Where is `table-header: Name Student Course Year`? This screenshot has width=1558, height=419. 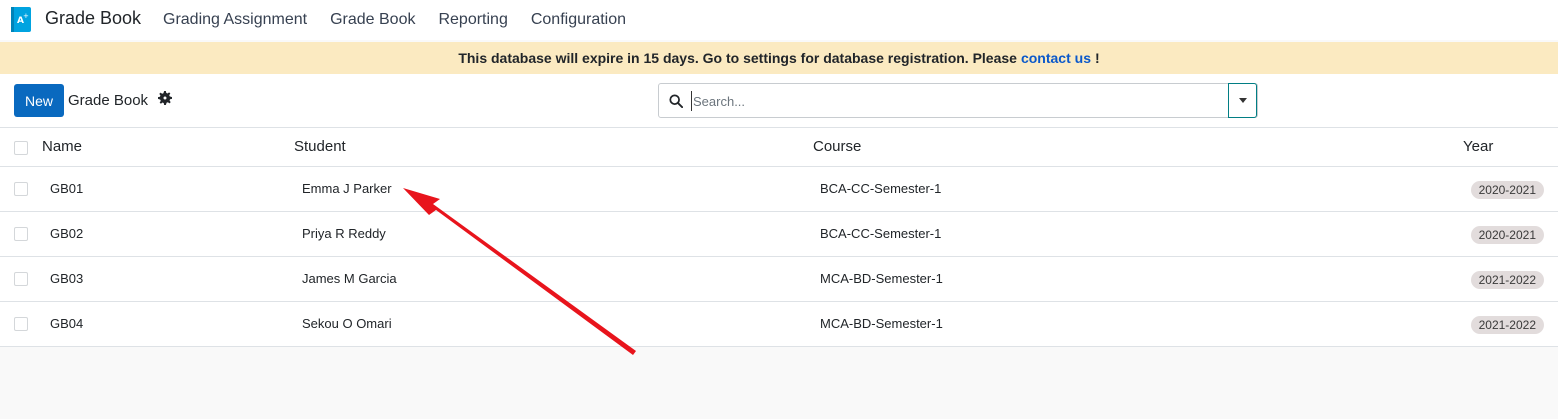
table-header: Name Student Course Year is located at coordinates (779, 147).